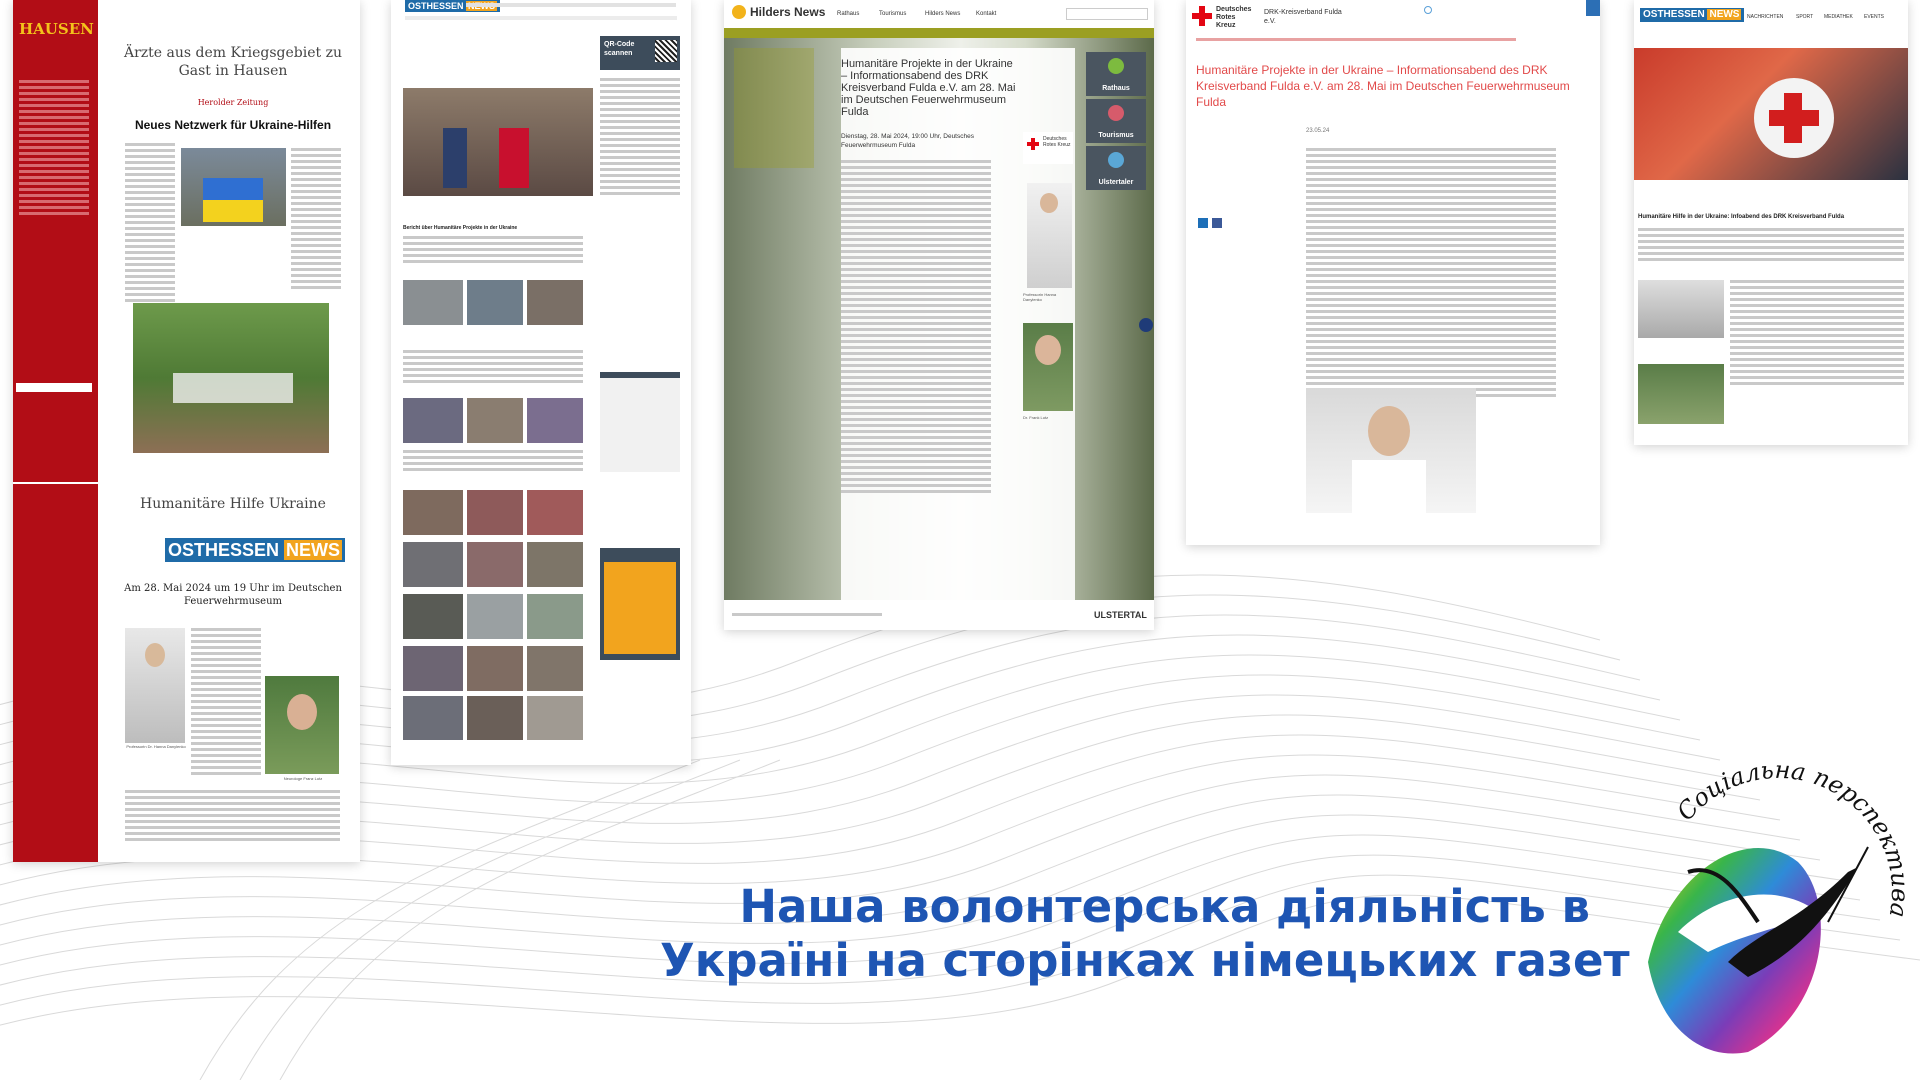  I want to click on social-share-icons, so click(1210, 224).